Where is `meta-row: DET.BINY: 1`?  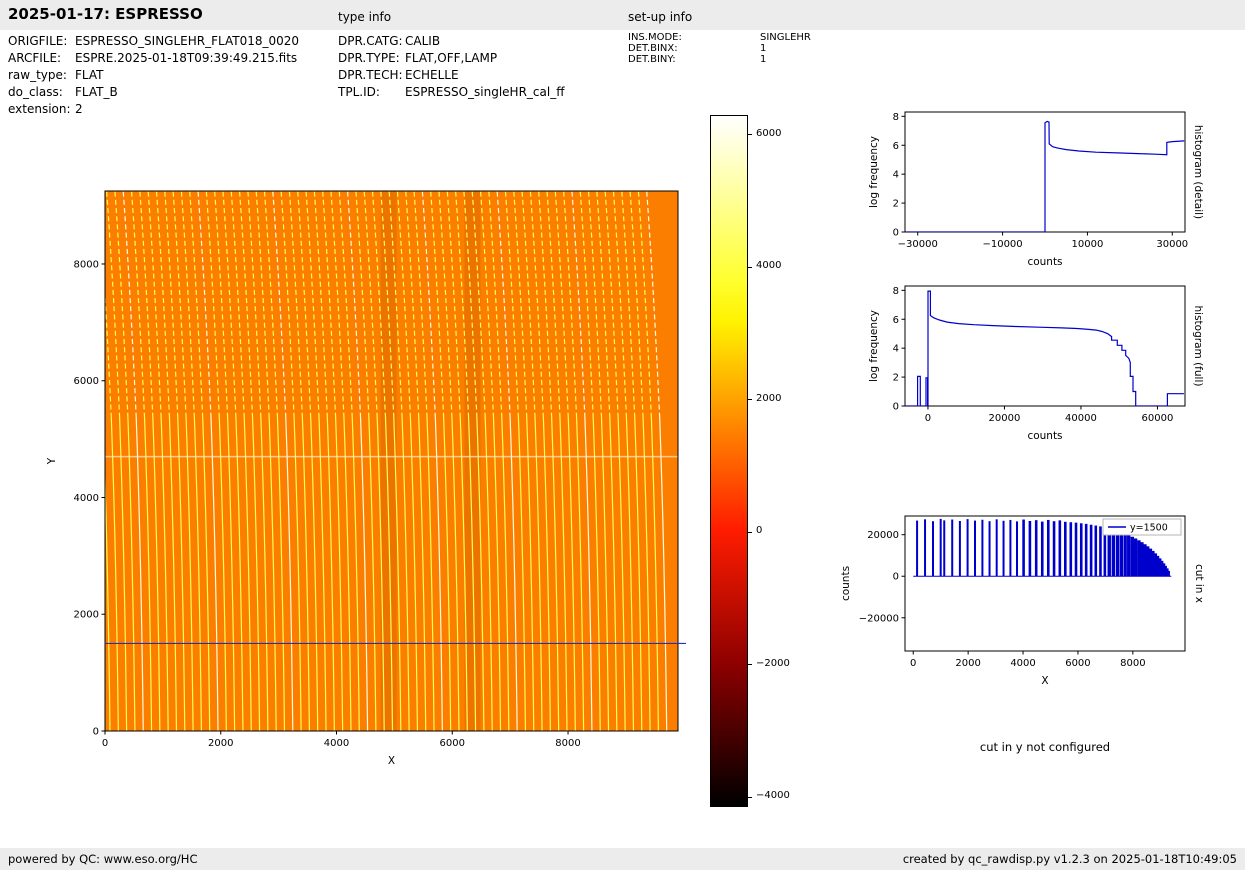
meta-row: DET.BINY: 1 is located at coordinates (719, 59).